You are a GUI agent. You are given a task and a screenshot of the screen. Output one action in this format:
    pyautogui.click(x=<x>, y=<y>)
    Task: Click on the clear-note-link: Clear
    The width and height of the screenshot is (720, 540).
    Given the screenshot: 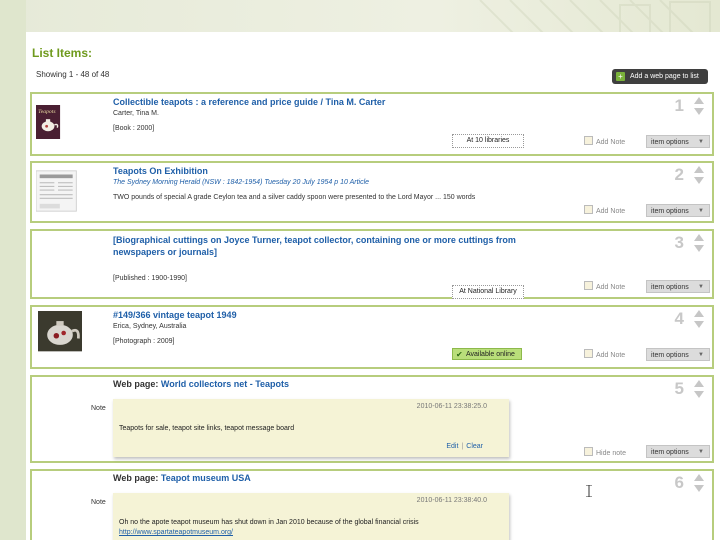 What is the action you would take?
    pyautogui.click(x=474, y=446)
    